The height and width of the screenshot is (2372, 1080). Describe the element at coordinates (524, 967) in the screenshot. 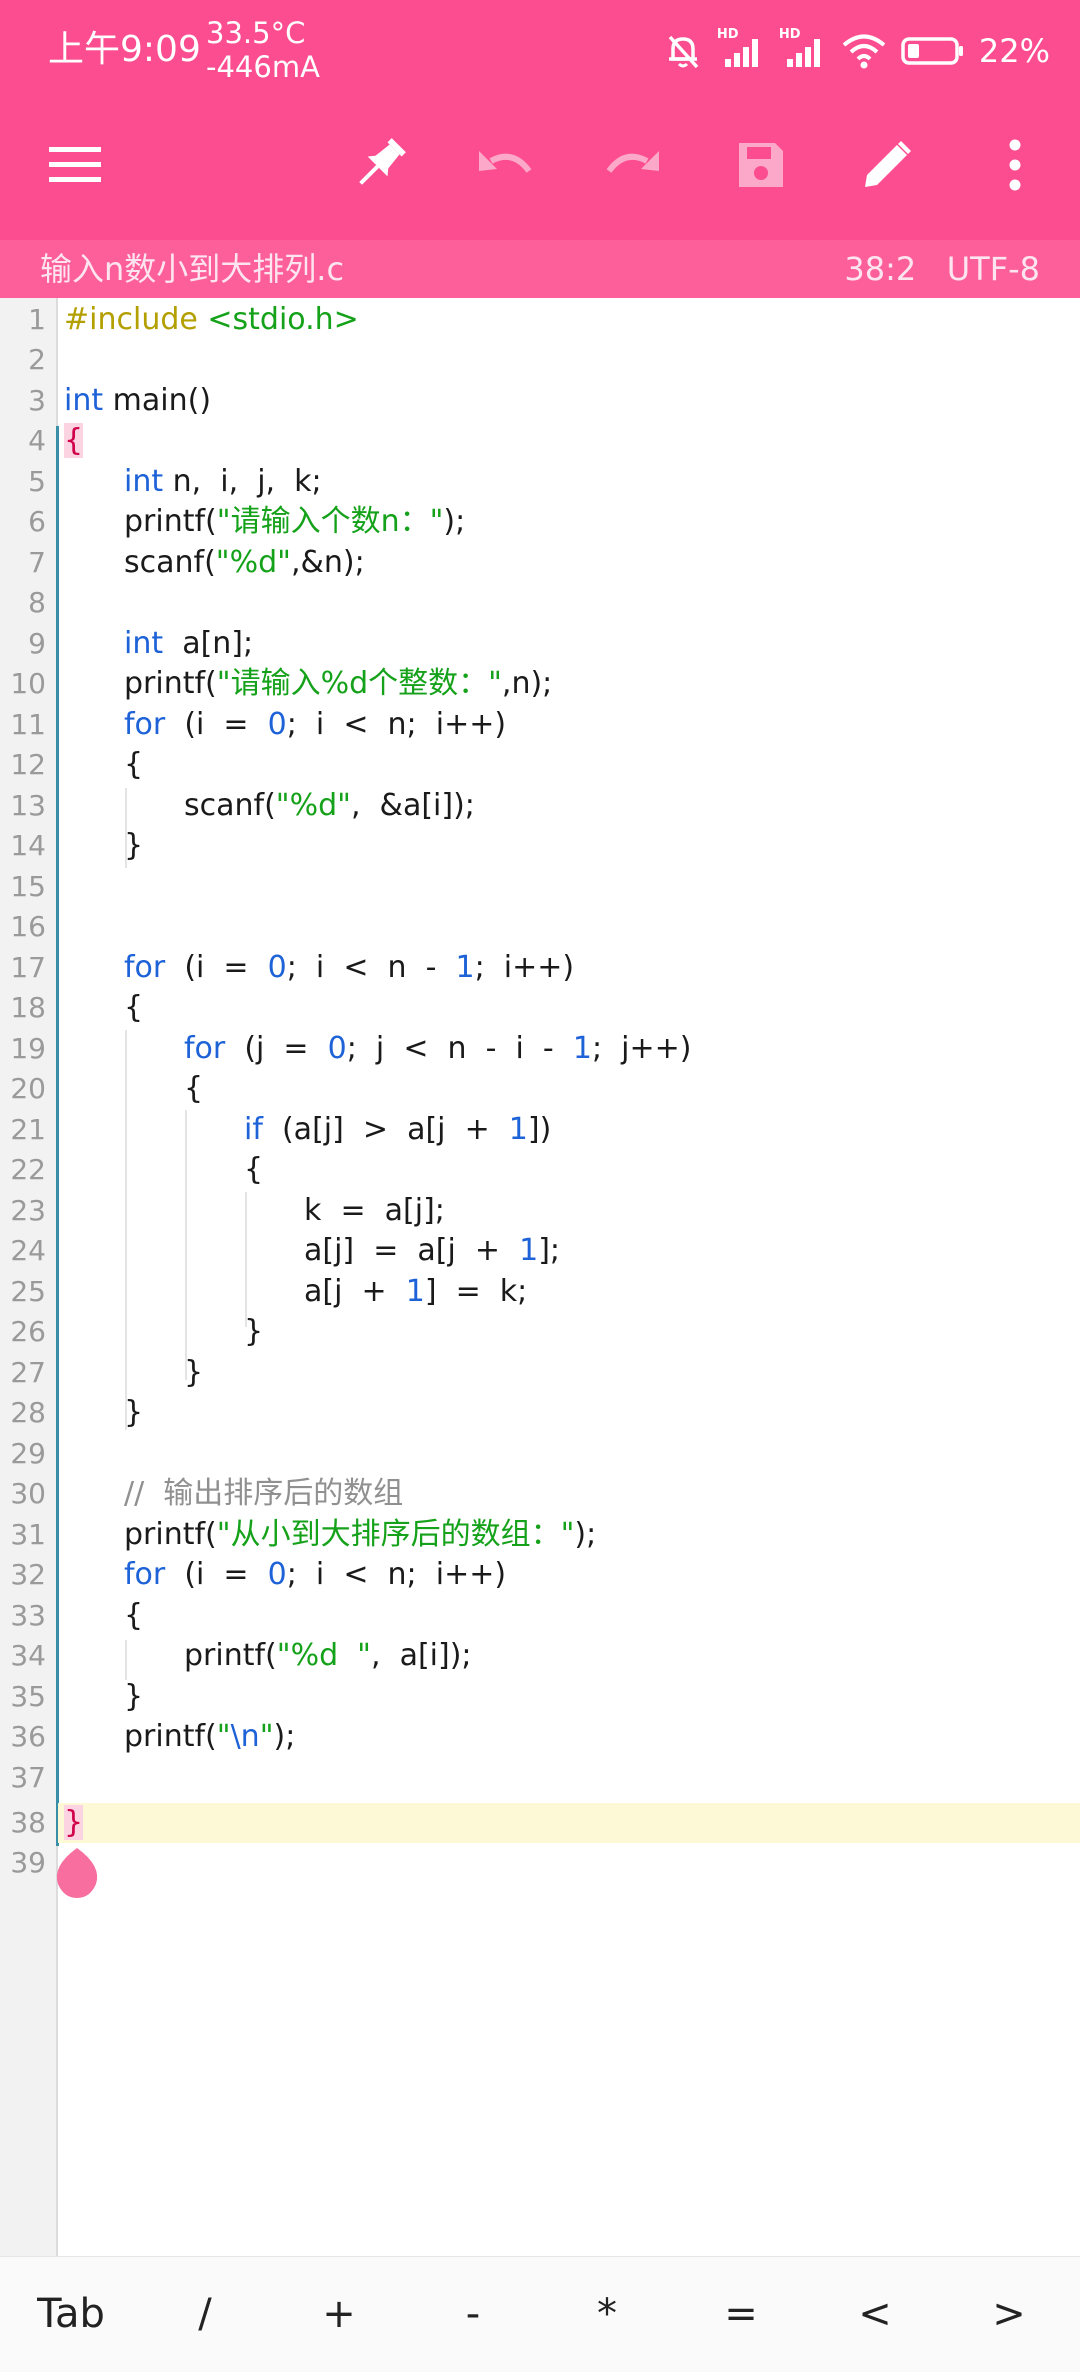

I see `code-token: ; i++)` at that location.